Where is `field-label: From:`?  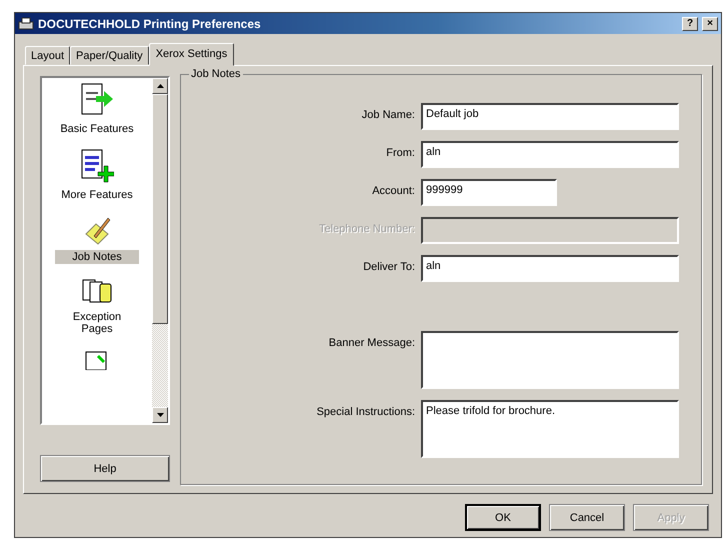
field-label: From: is located at coordinates (400, 152).